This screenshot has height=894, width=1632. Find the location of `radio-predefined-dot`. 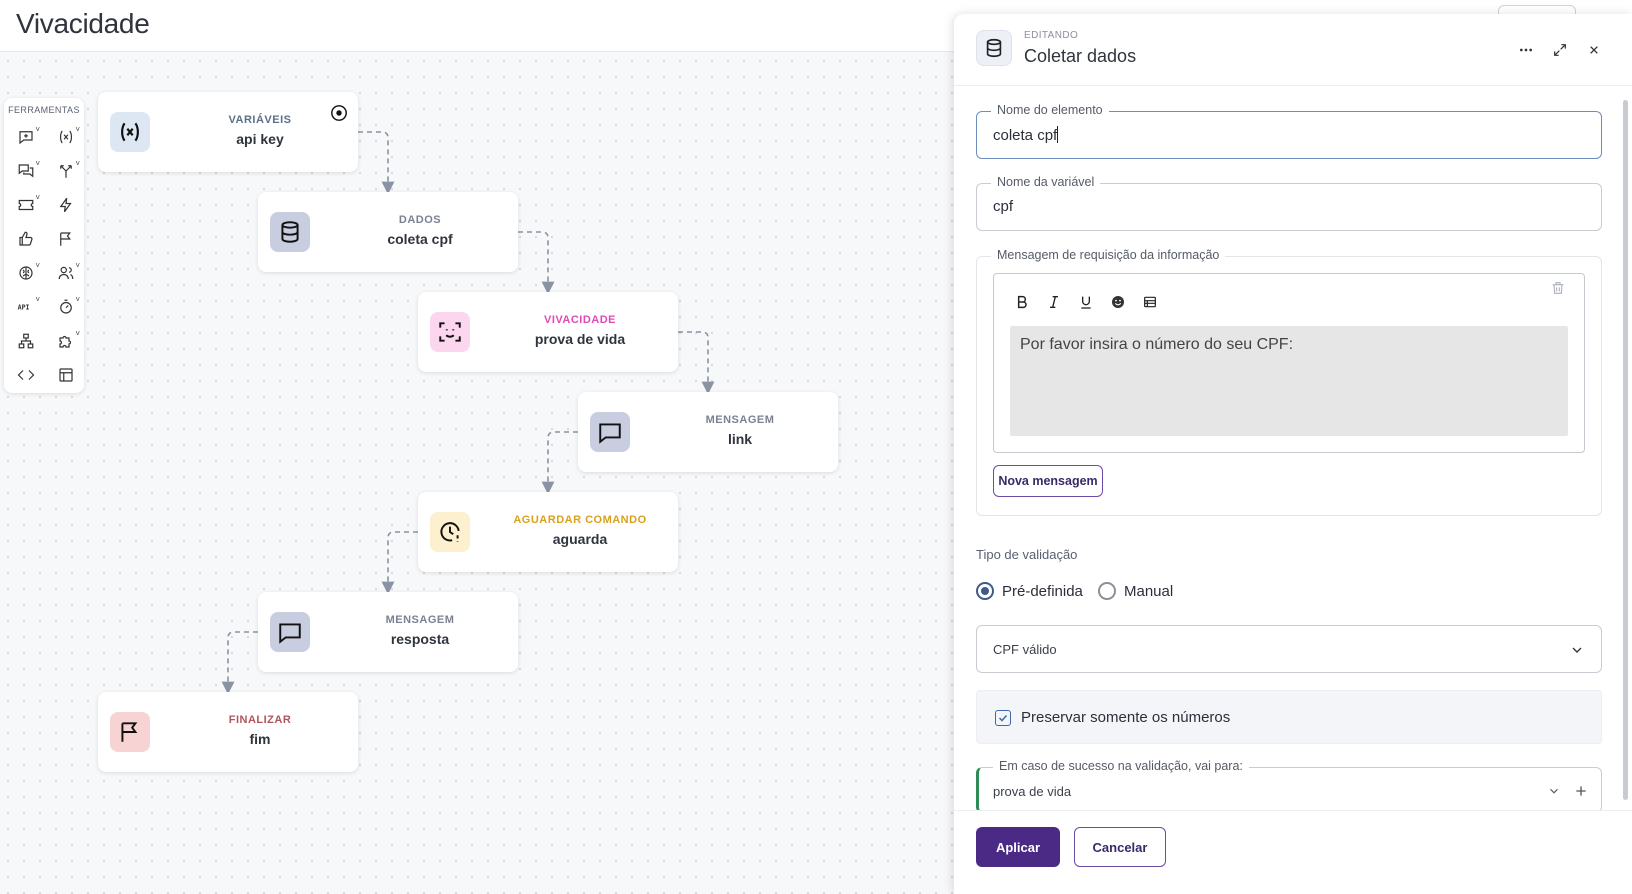

radio-predefined-dot is located at coordinates (985, 591).